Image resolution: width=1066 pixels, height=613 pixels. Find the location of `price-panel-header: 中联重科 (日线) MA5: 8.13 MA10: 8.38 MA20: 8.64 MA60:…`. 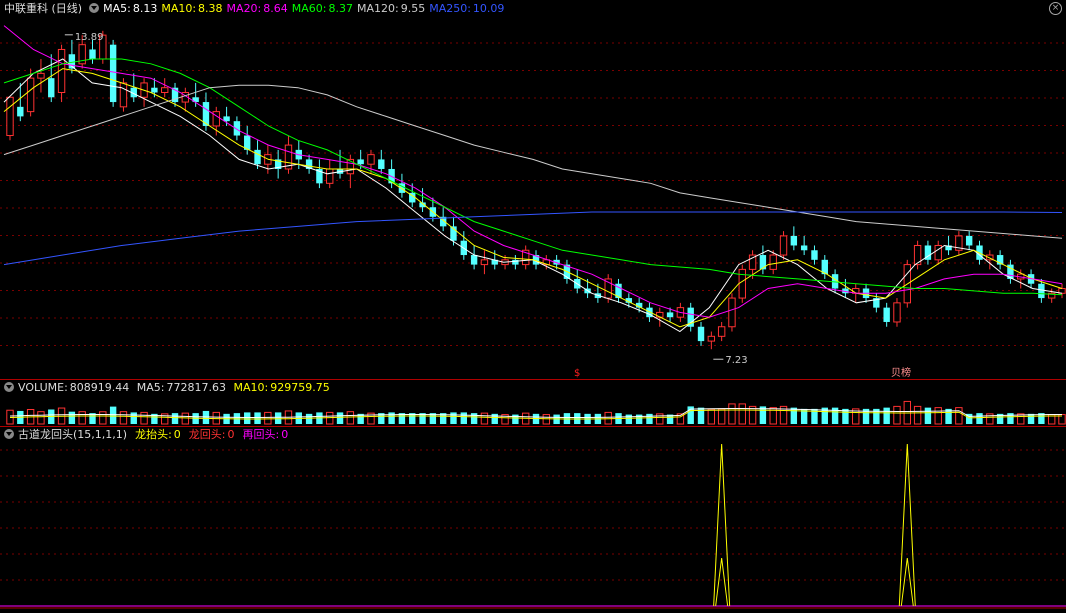

price-panel-header: 中联重科 (日线) MA5: 8.13 MA10: 8.38 MA20: 8.64 MA60:… is located at coordinates (258, 9).